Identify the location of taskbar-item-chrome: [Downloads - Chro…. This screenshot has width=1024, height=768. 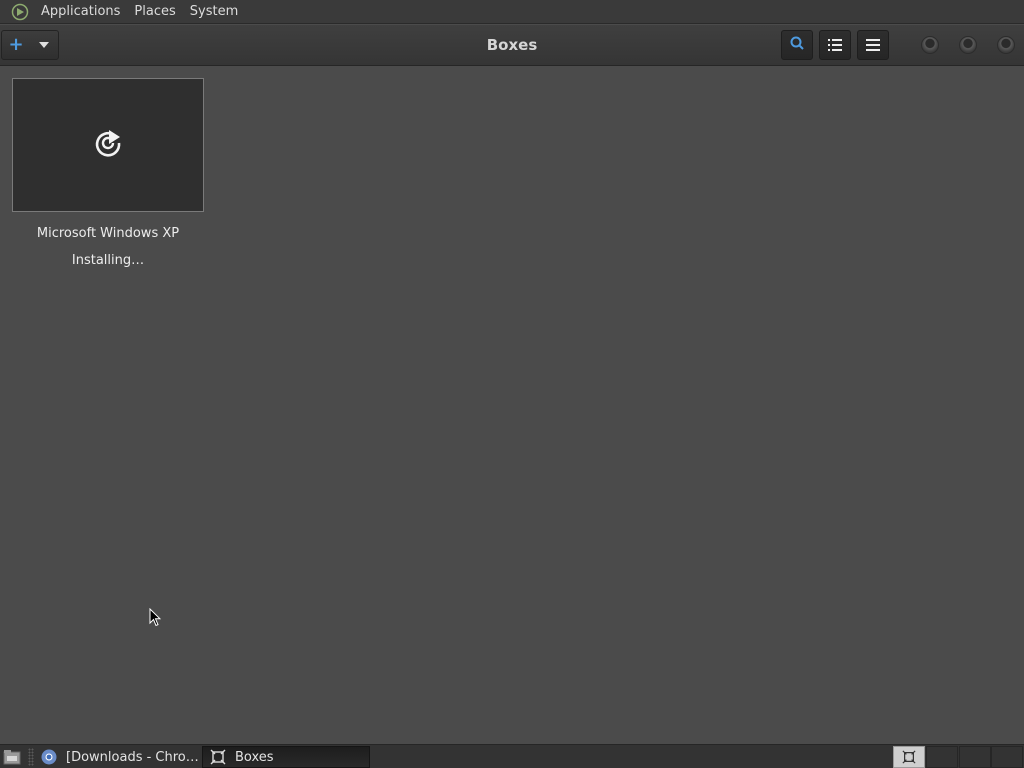
(117, 757).